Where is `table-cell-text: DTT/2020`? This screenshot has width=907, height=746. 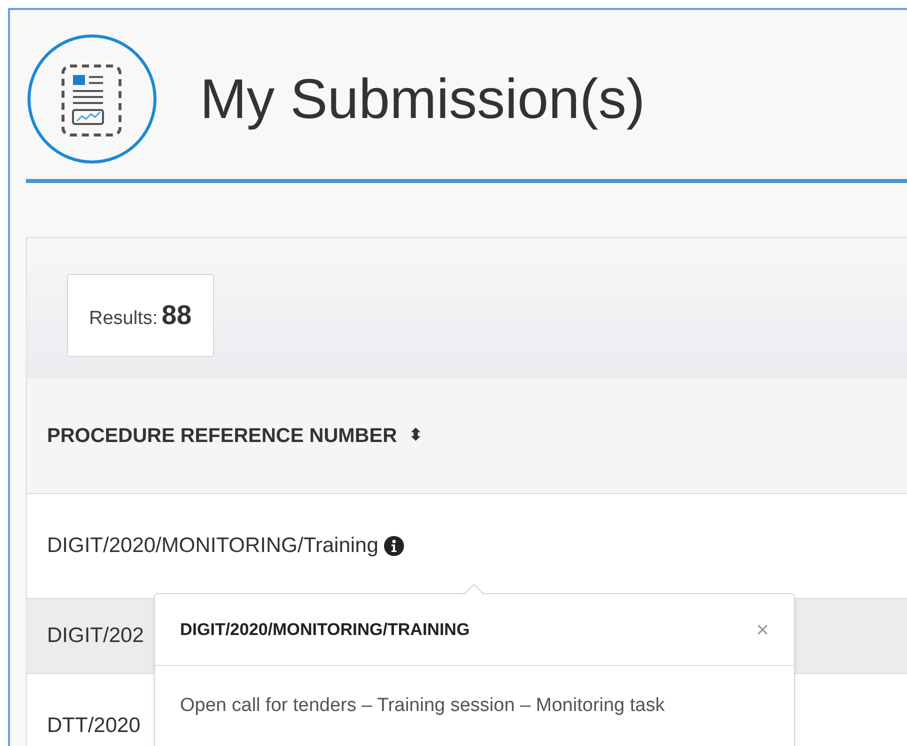 table-cell-text: DTT/2020 is located at coordinates (93, 726).